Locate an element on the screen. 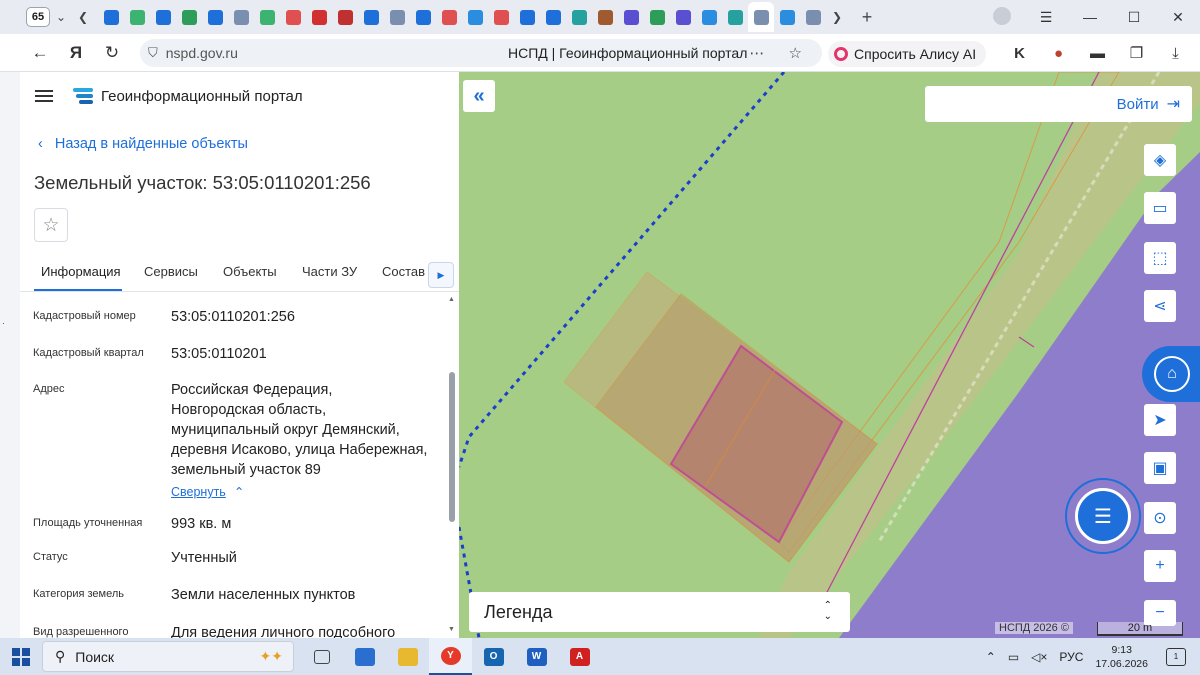 The image size is (1200, 675). close-window-button: ✕ is located at coordinates (1178, 17).